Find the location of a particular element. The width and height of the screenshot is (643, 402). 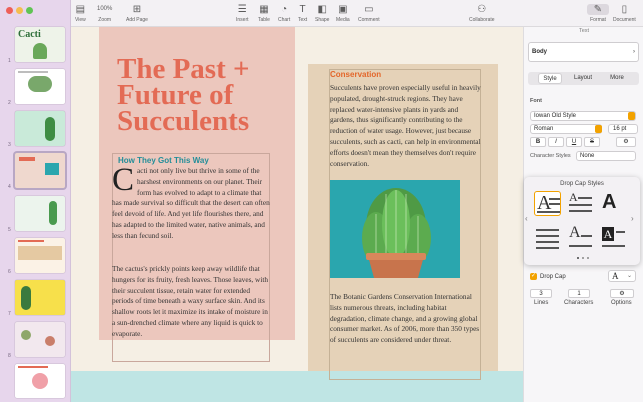

character-styles-select: None is located at coordinates (606, 156).